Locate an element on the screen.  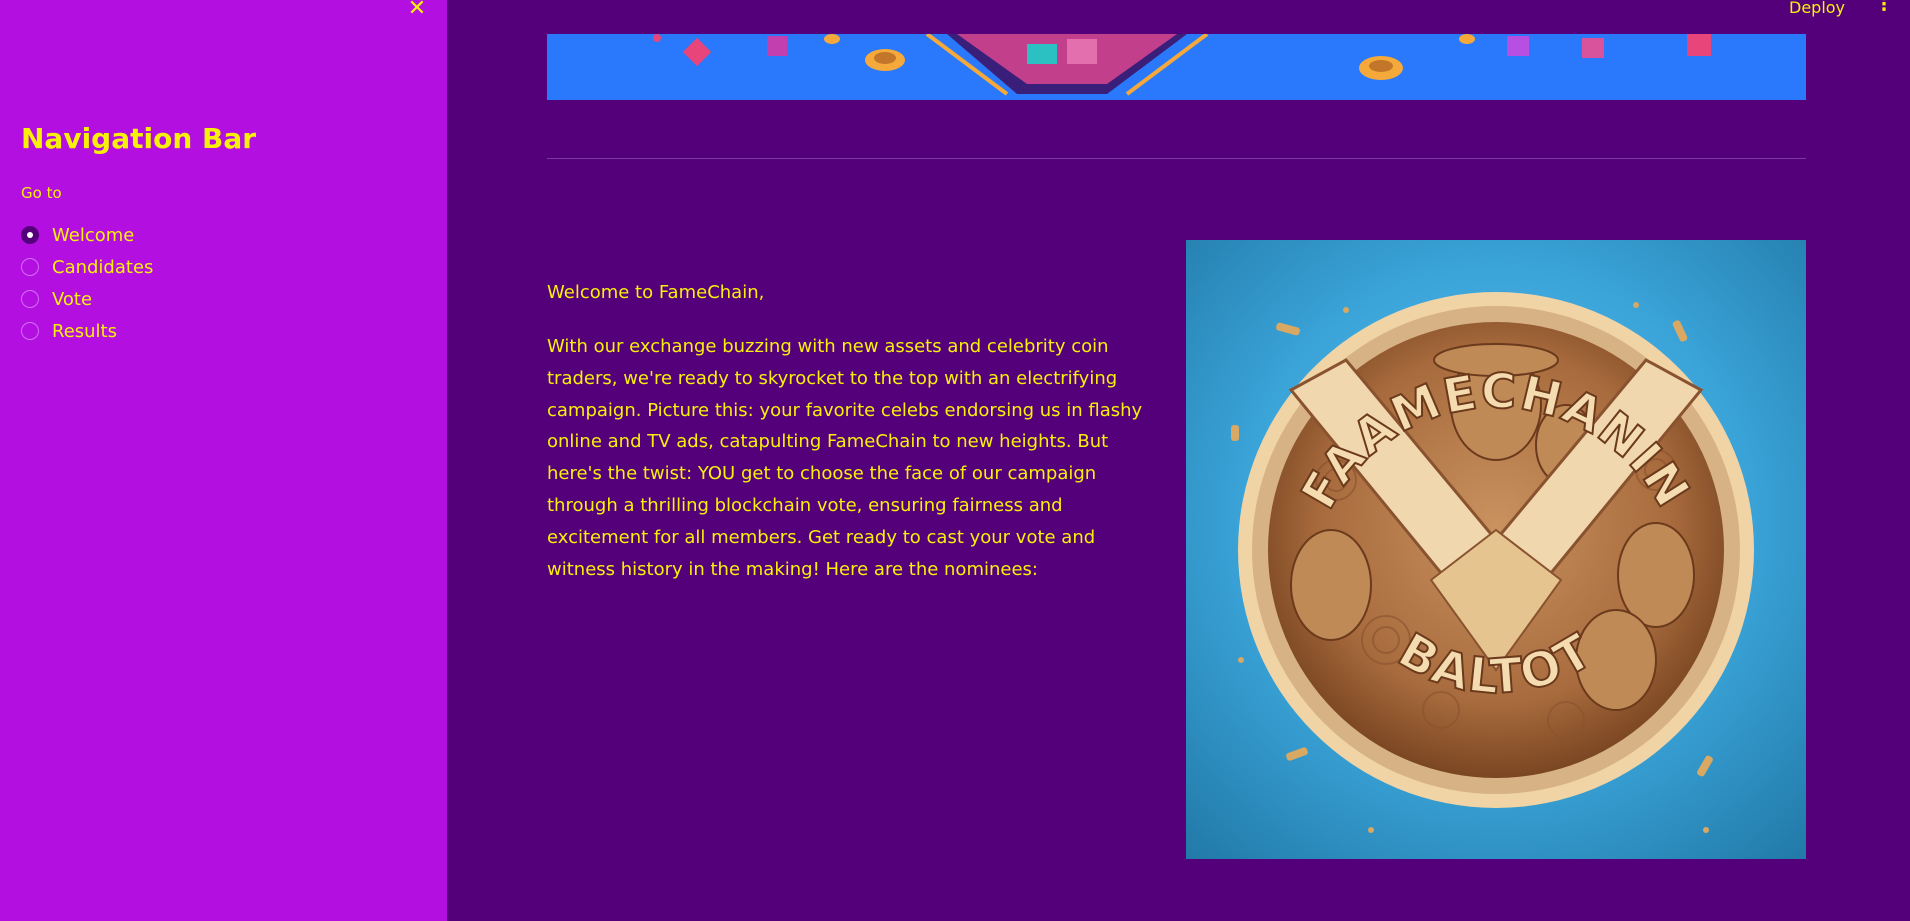
kebab-menu-icon: ⋮ is located at coordinates (1884, 7).